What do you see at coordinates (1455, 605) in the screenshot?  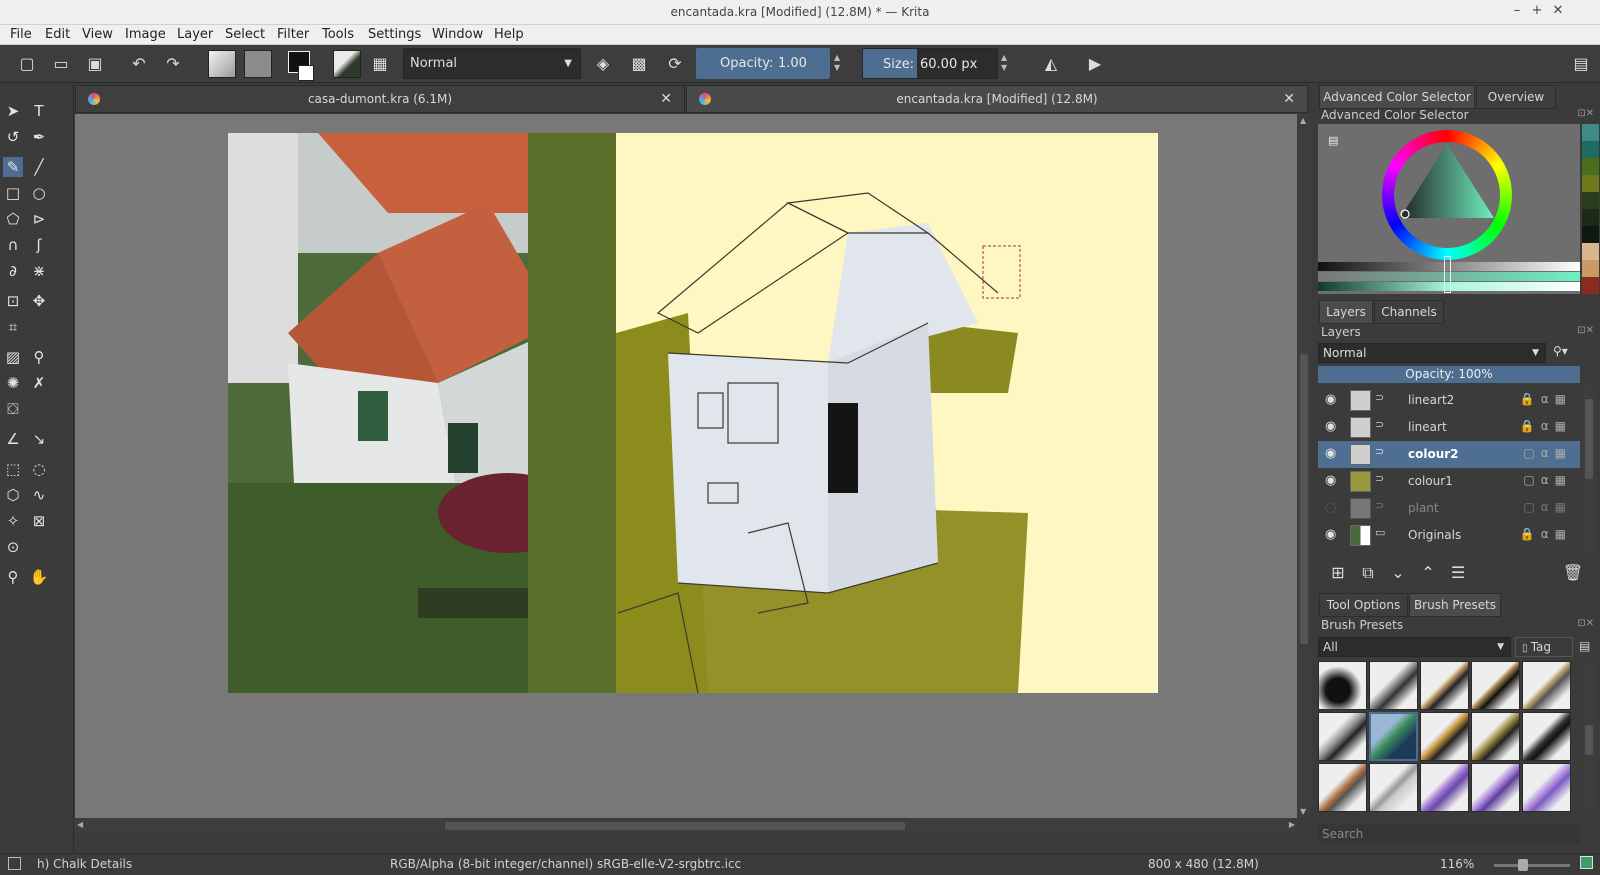 I see `tab-brush-presets: Brush Presets` at bounding box center [1455, 605].